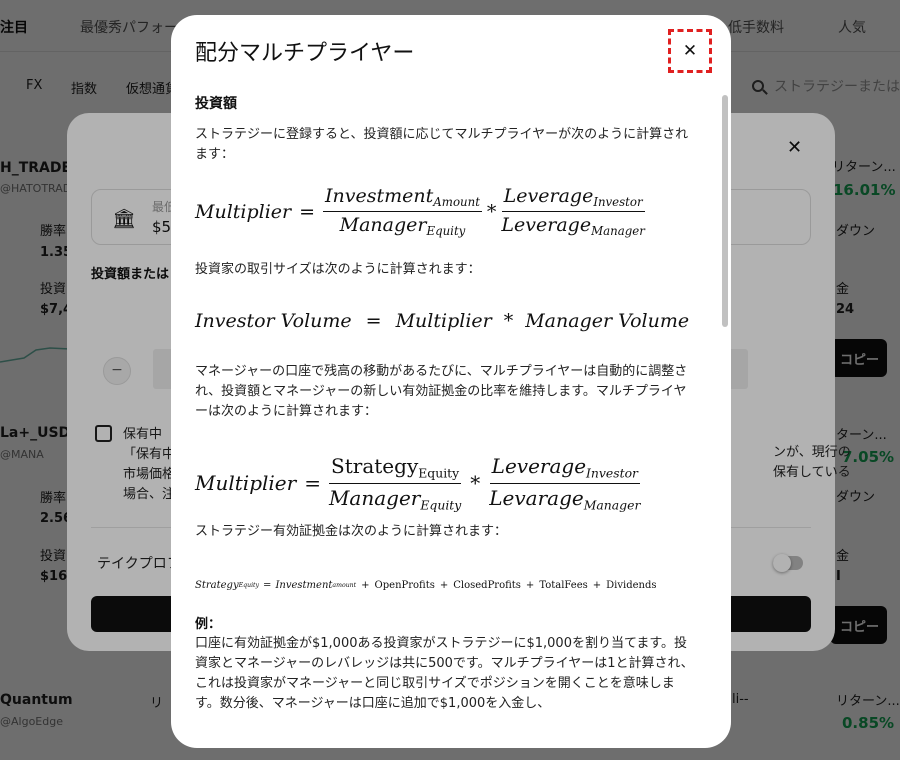  Describe the element at coordinates (351, 531) in the screenshot. I see `strategy-equity-intro: ストラテジー有効証拠金は次のように計算されます：` at that location.